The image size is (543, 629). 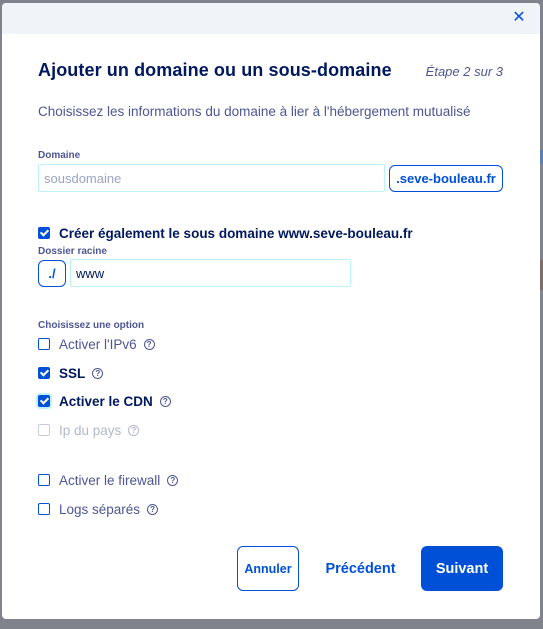 What do you see at coordinates (44, 509) in the screenshot?
I see `option-separate-logs-checkbox` at bounding box center [44, 509].